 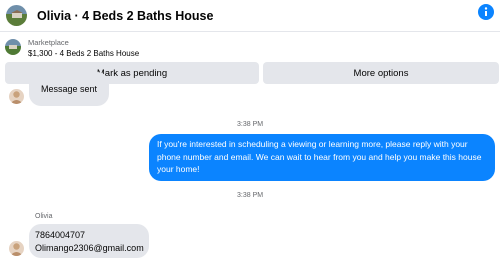 What do you see at coordinates (125, 15) in the screenshot?
I see `conversation-title: Olivia · 4 Beds 2 Baths House` at bounding box center [125, 15].